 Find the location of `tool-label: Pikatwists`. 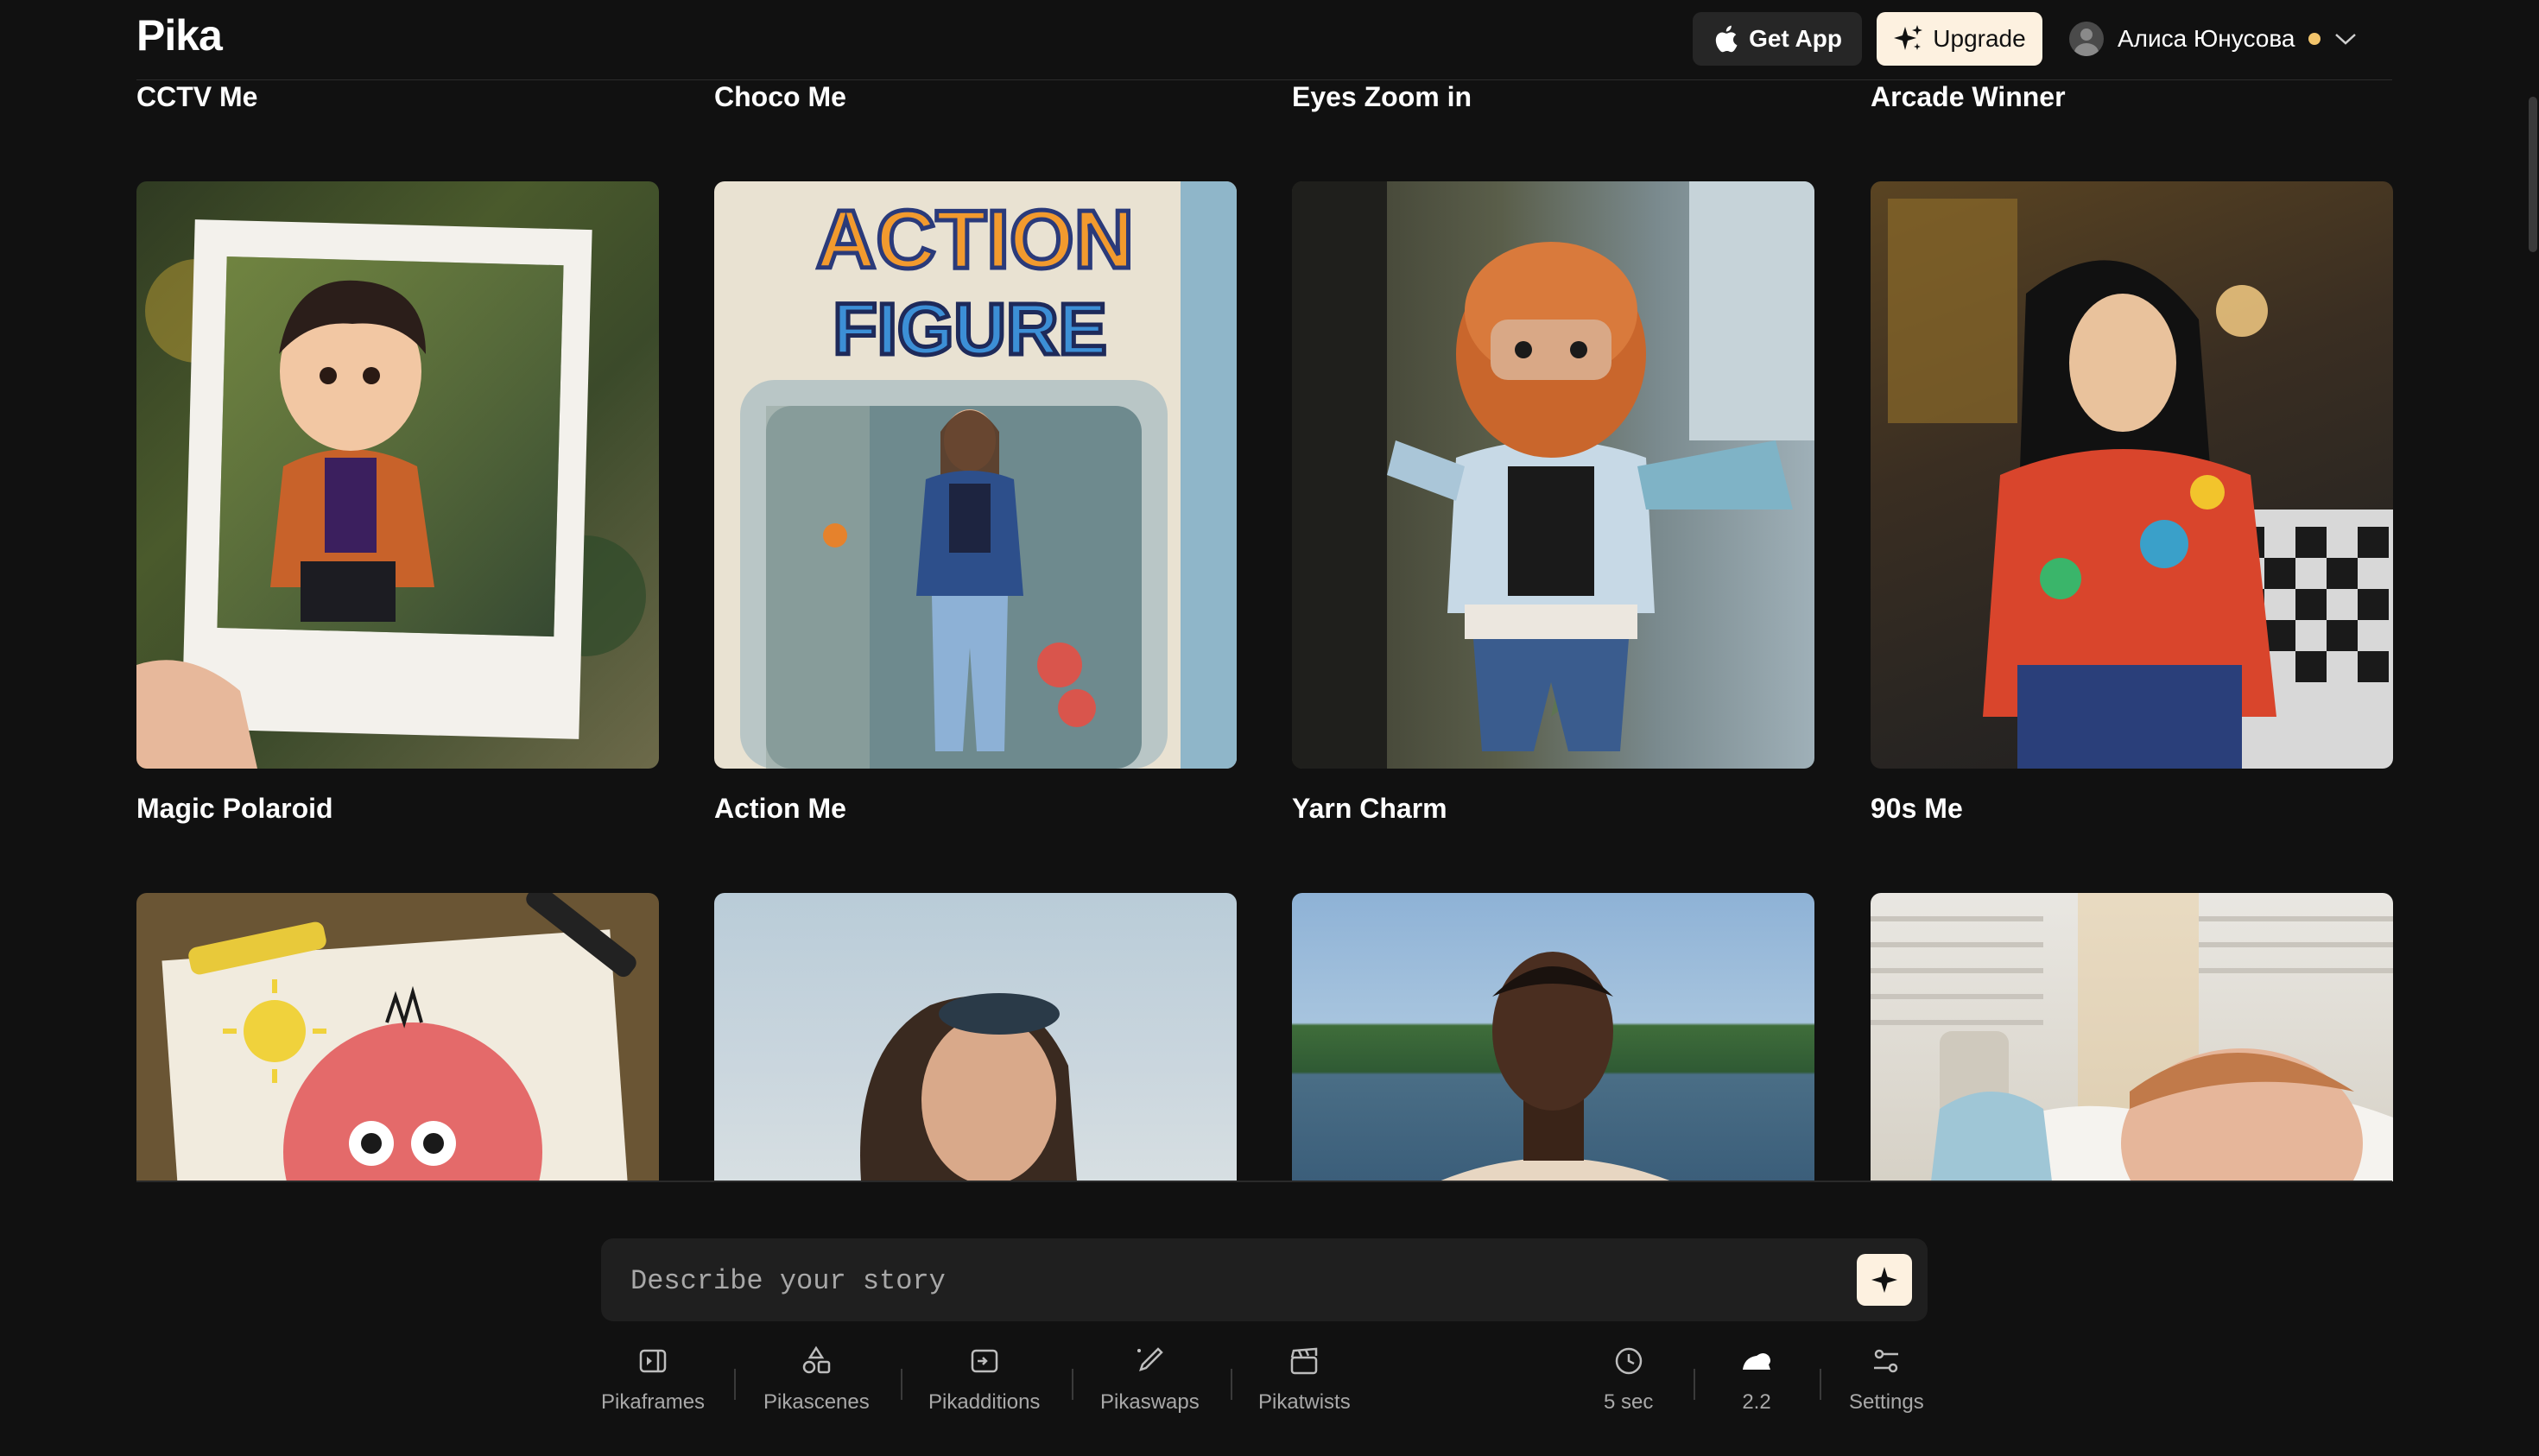

tool-label: Pikatwists is located at coordinates (1304, 1402).